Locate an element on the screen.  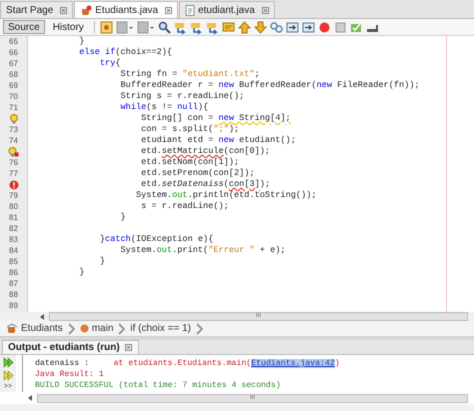
record-icon is located at coordinates (324, 27).